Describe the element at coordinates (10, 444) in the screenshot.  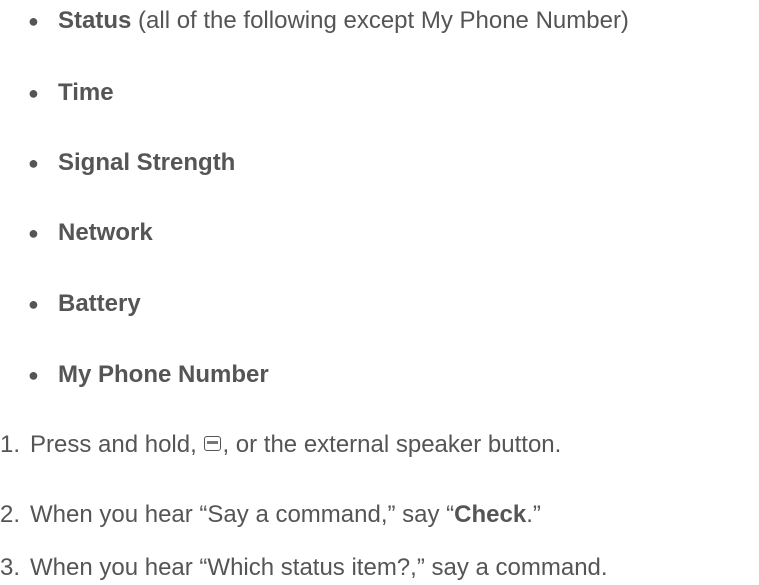
I see `step-number: 1.` at that location.